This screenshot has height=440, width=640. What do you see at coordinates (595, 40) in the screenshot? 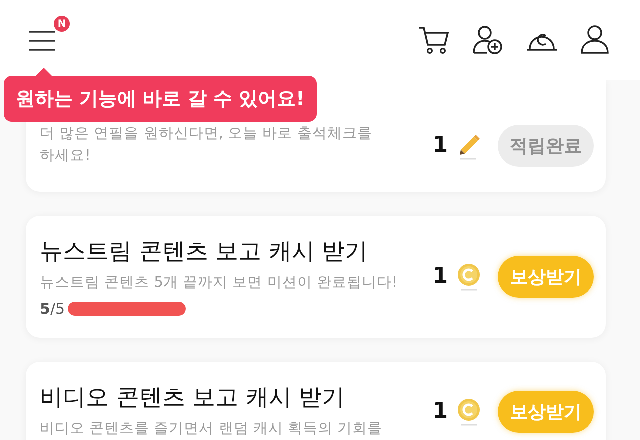
I see `user-icon` at bounding box center [595, 40].